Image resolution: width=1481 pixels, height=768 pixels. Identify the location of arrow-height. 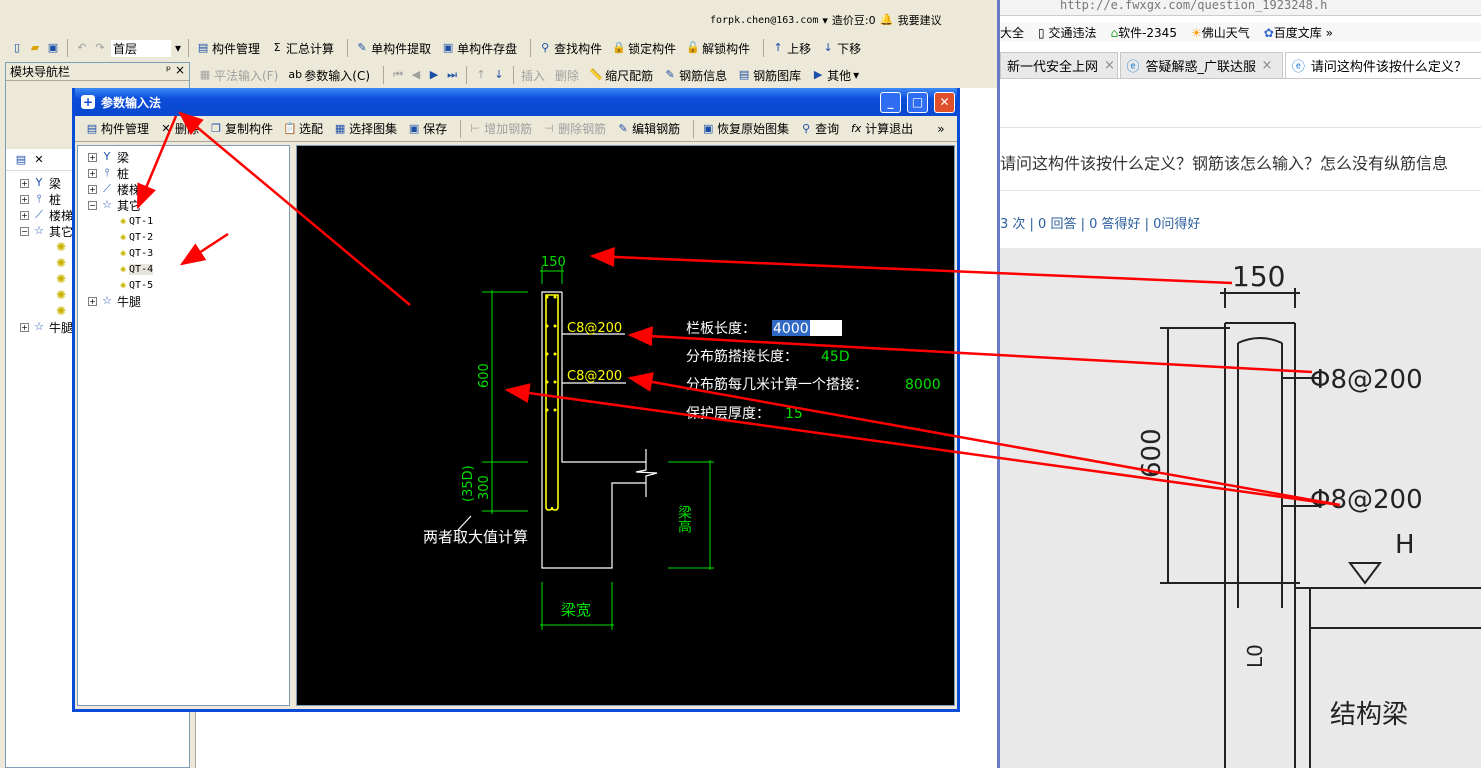
(922, 445).